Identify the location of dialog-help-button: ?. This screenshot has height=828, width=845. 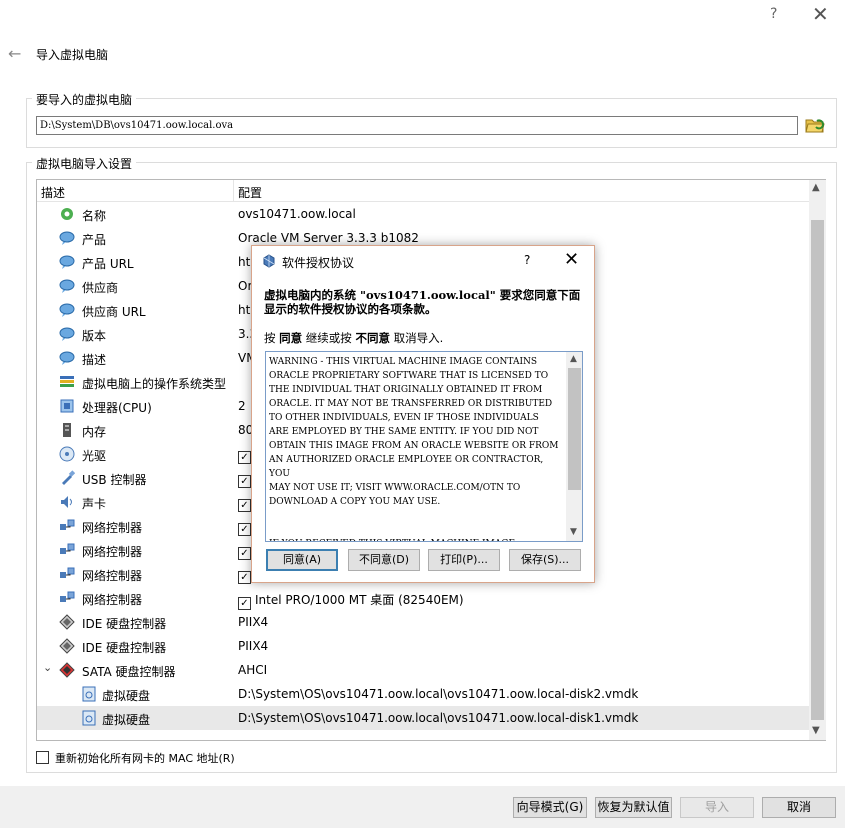
(527, 260).